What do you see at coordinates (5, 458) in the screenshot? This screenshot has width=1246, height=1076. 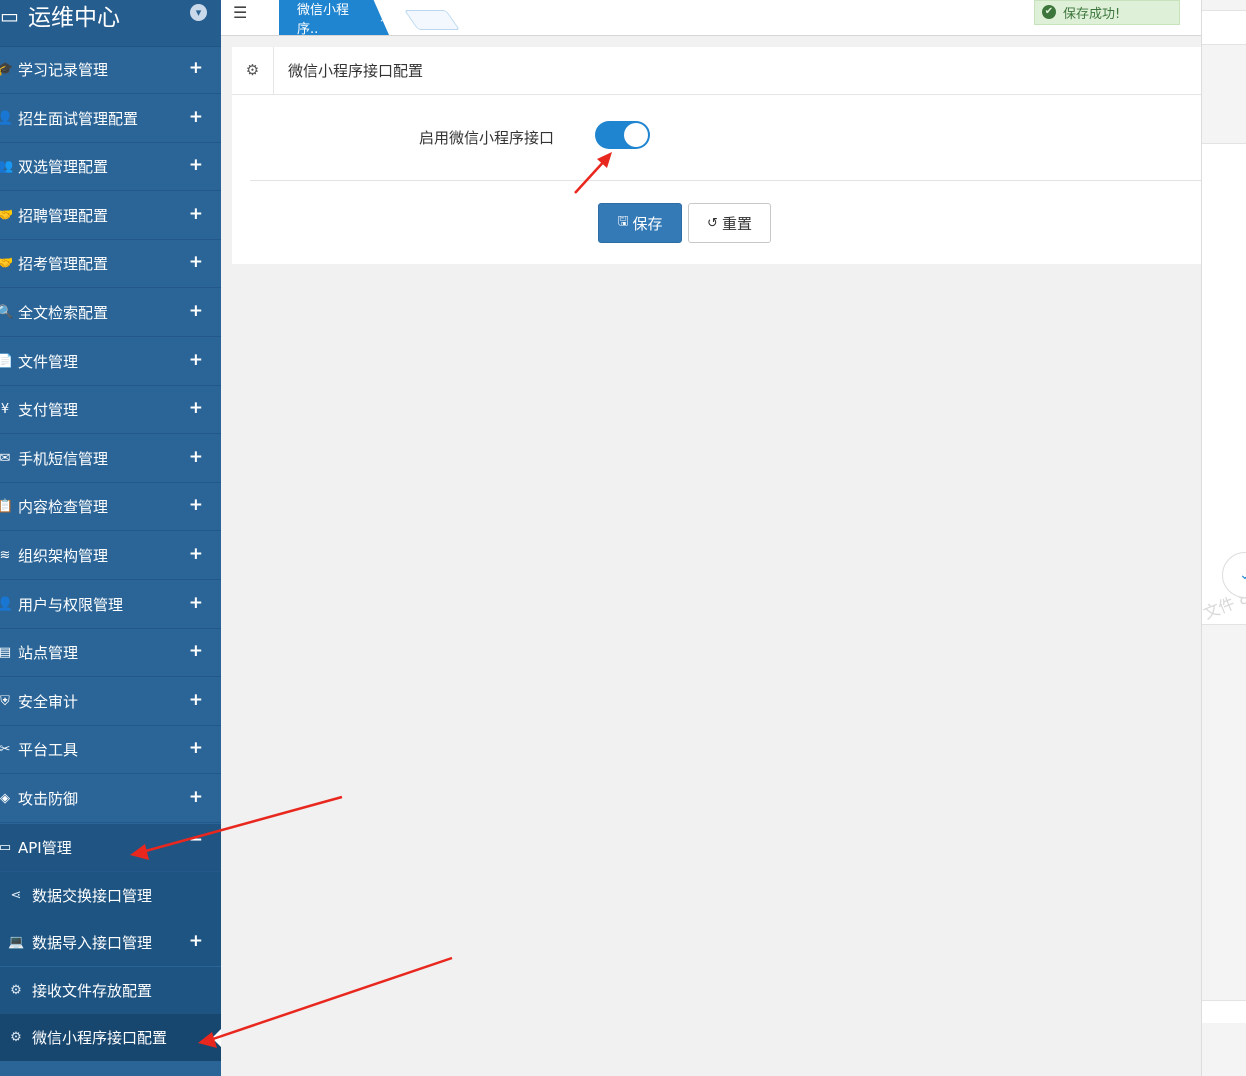 I see `envelope-icon: ✉` at bounding box center [5, 458].